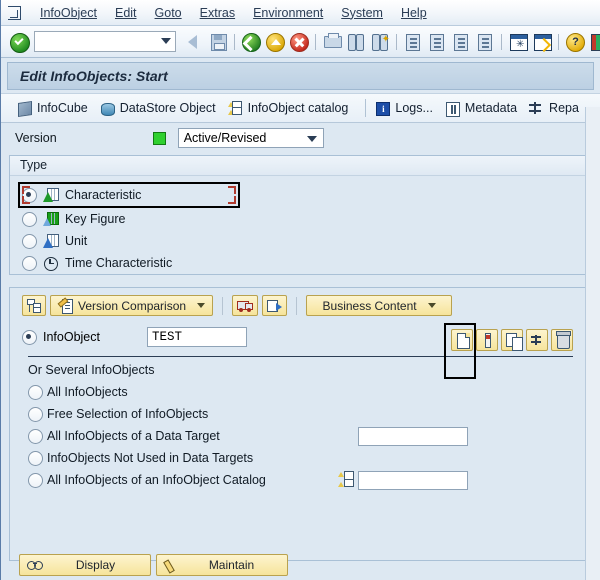 The height and width of the screenshot is (580, 600). What do you see at coordinates (19, 42) in the screenshot?
I see `enter-check-icon` at bounding box center [19, 42].